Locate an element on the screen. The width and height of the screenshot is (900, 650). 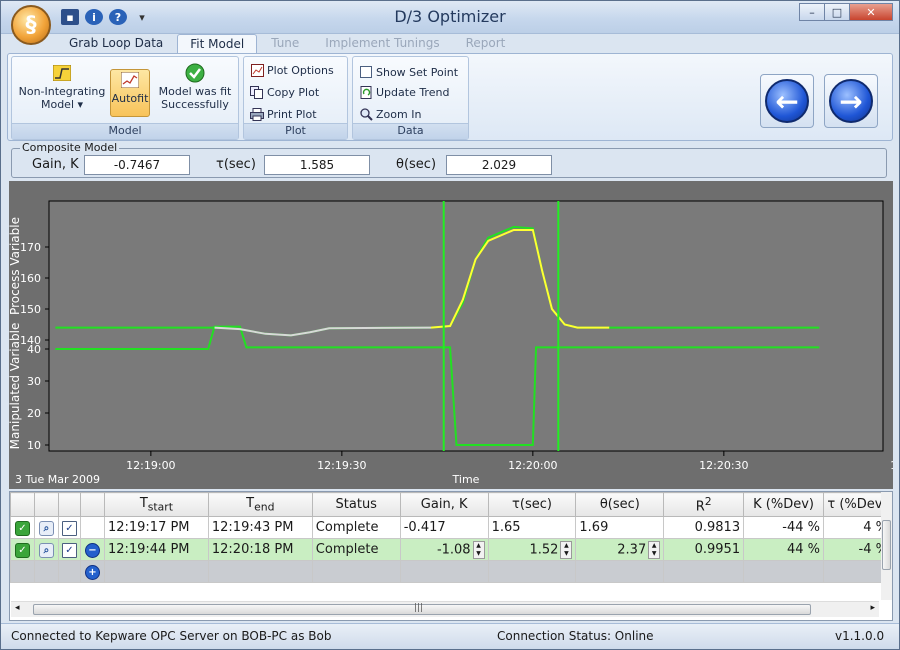
tab-implement-tunings: Implement Tunings is located at coordinates (382, 44).